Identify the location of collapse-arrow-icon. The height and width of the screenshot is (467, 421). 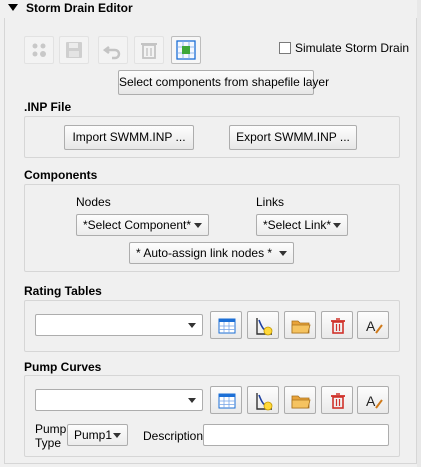
(13, 7).